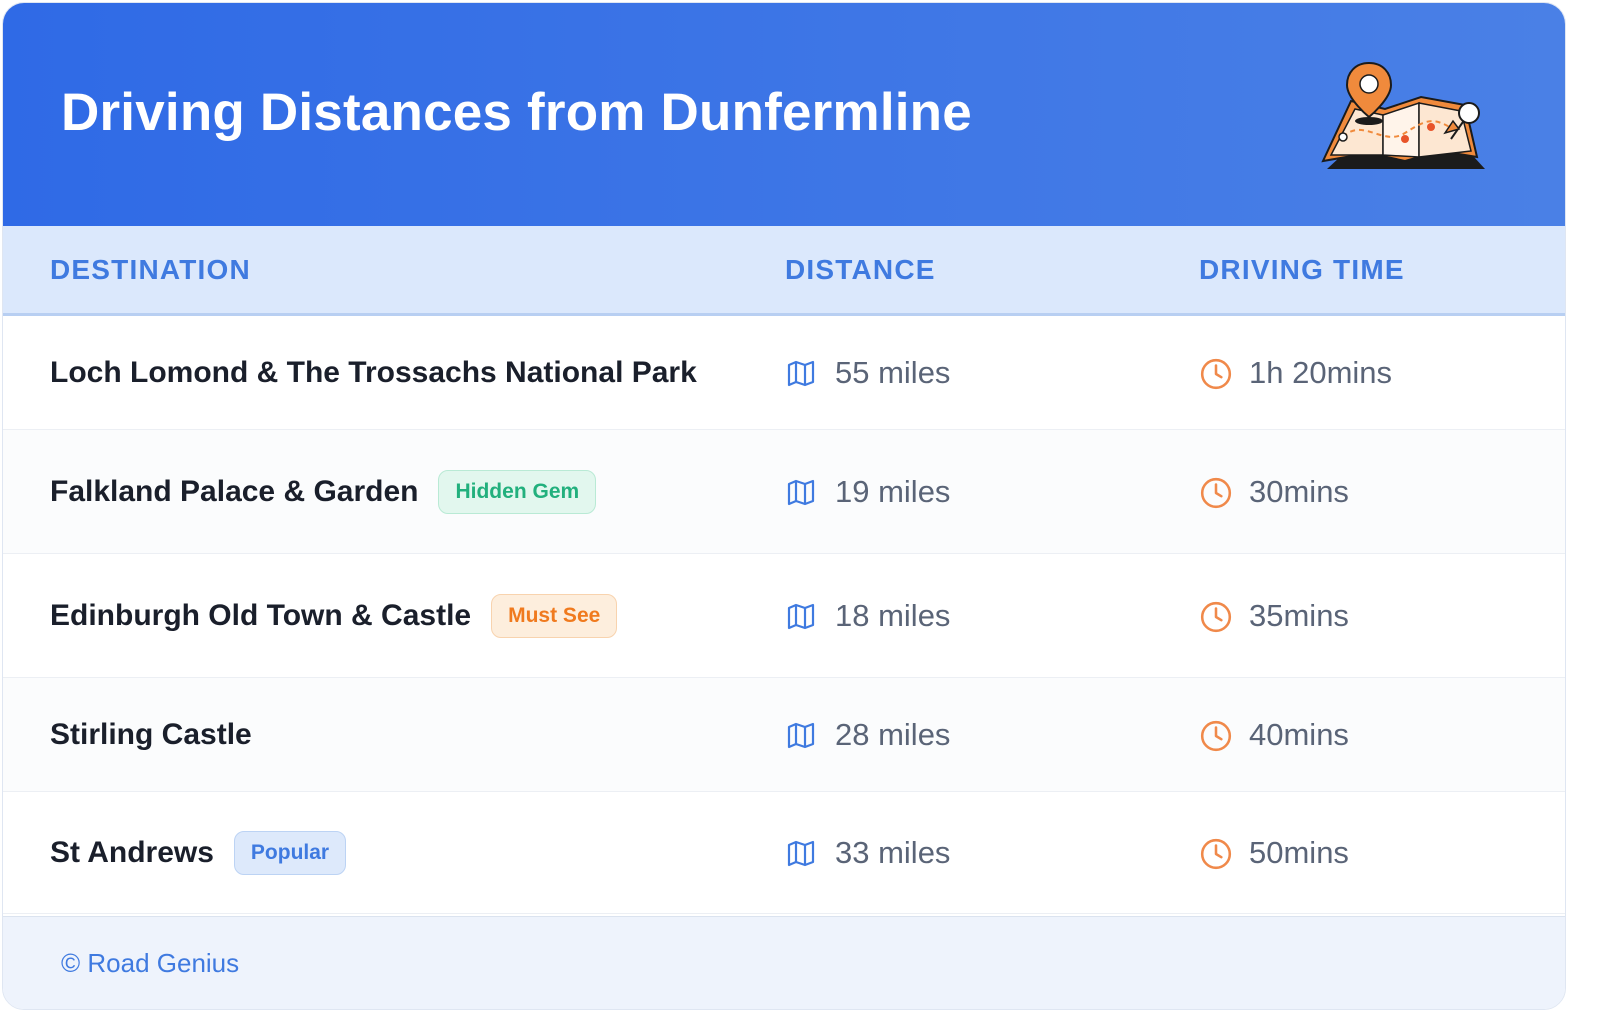  I want to click on driving-time-value: 40mins, so click(1299, 734).